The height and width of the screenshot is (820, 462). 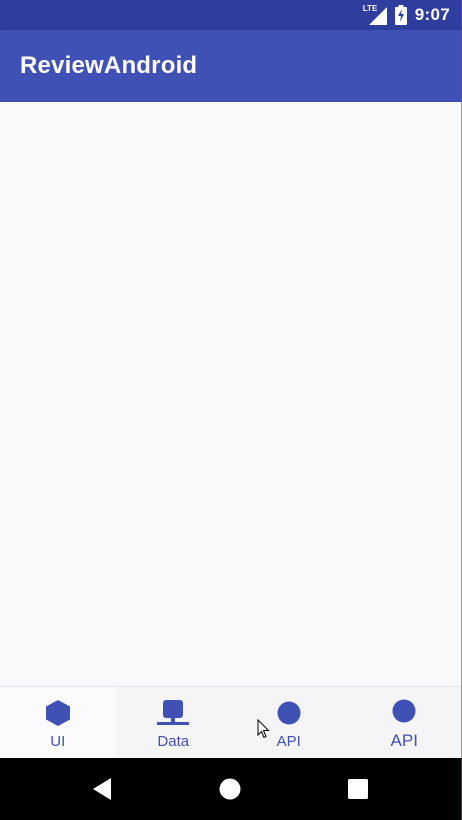 I want to click on nav-item-api-2: API, so click(x=404, y=723).